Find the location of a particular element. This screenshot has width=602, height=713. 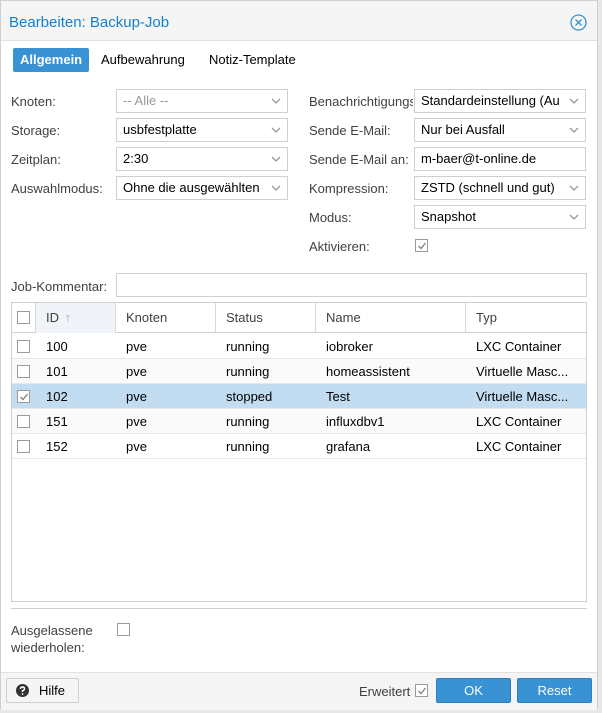

repeat-missed-label-line2: wiederholen: is located at coordinates (48, 647).